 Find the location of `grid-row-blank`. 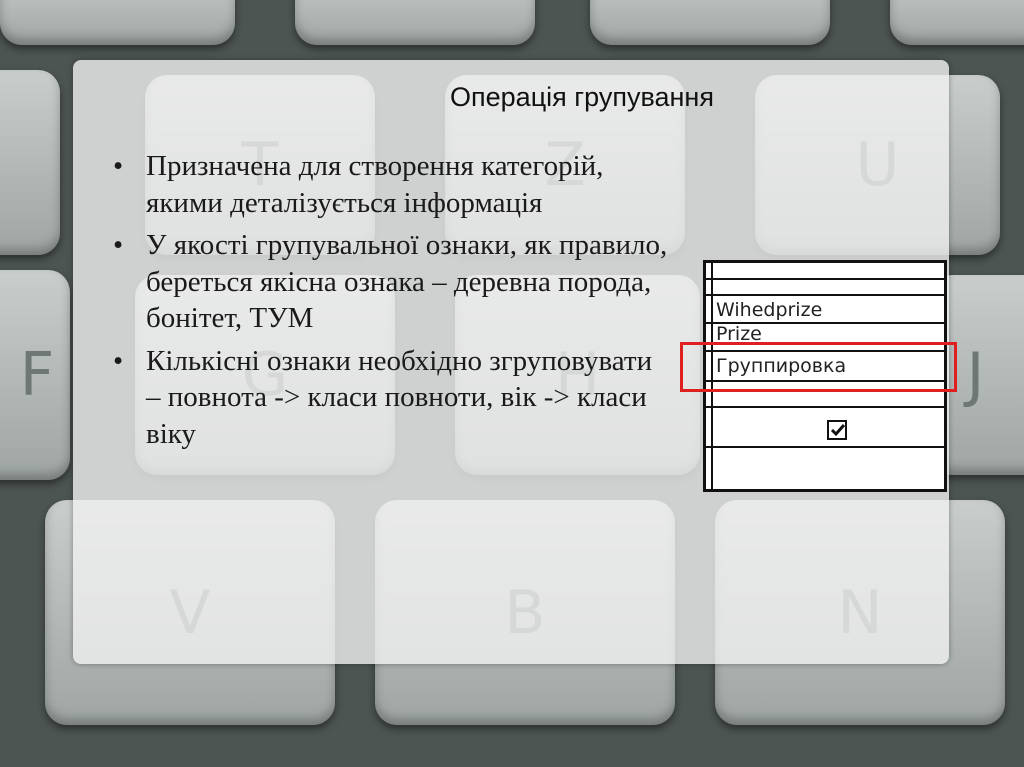

grid-row-blank is located at coordinates (825, 288).